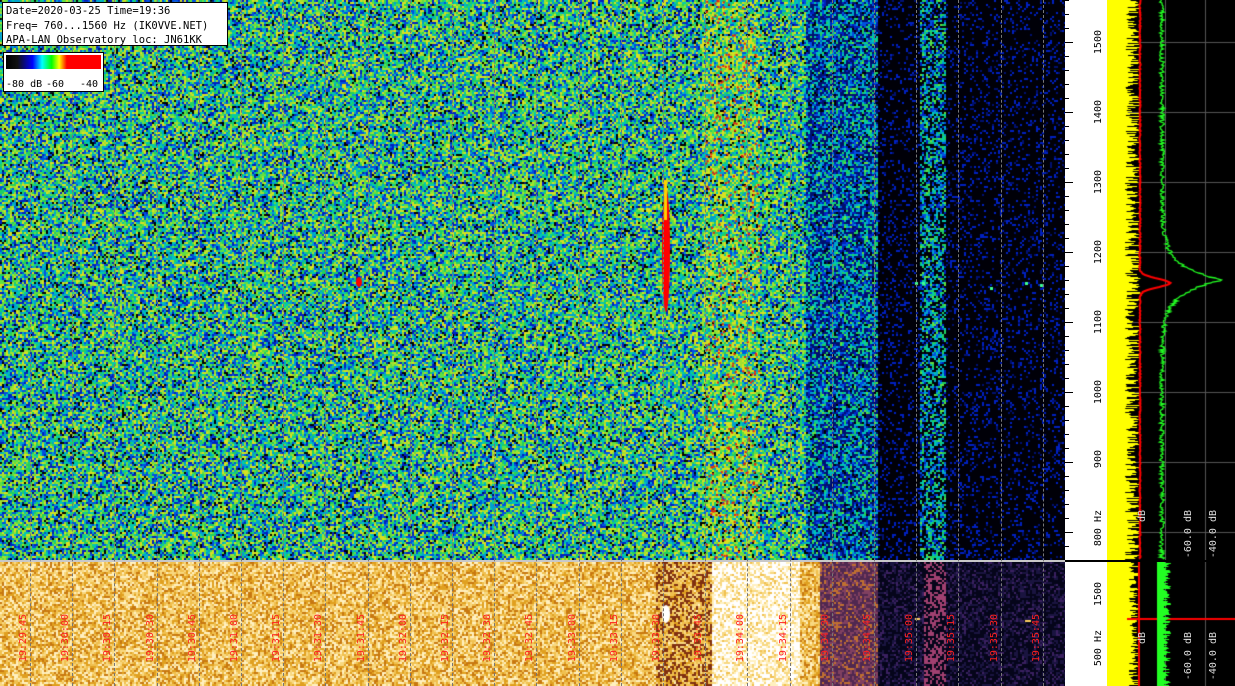 This screenshot has height=686, width=1235. I want to click on time-label: 19:32:00, so click(403, 638).